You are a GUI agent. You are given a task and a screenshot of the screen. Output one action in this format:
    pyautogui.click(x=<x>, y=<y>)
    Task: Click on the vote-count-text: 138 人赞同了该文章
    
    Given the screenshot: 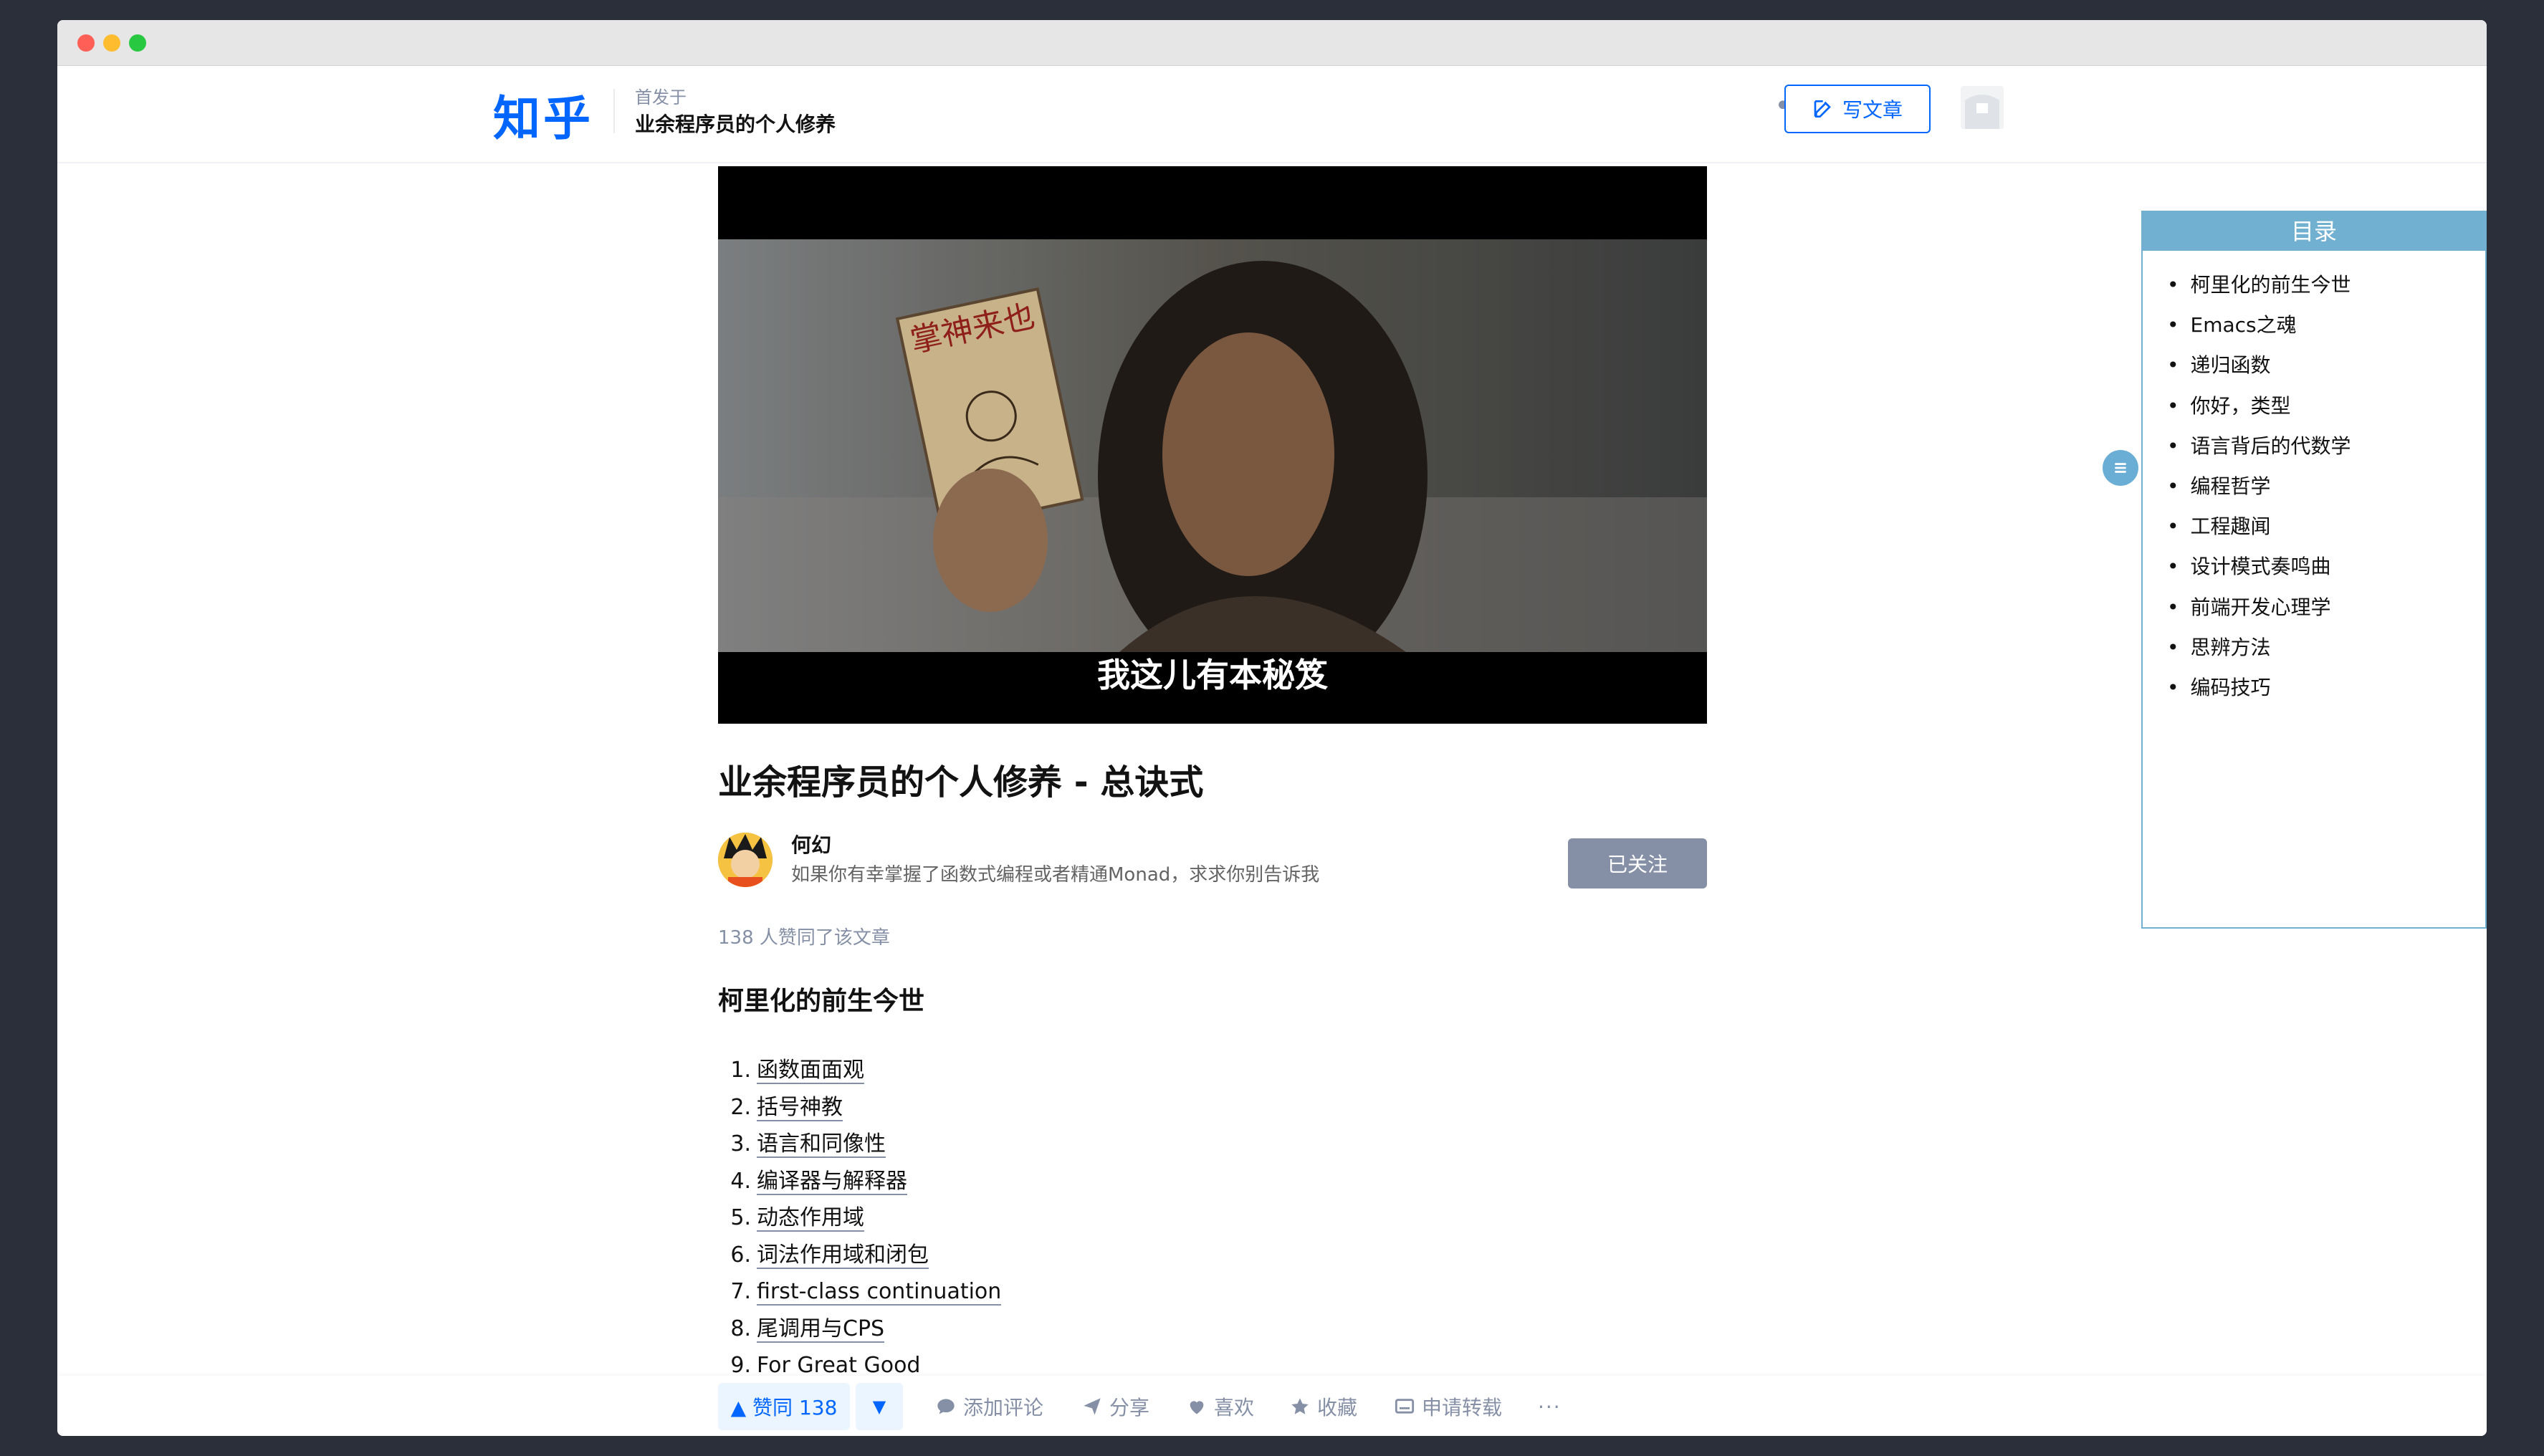 What is the action you would take?
    pyautogui.click(x=804, y=938)
    